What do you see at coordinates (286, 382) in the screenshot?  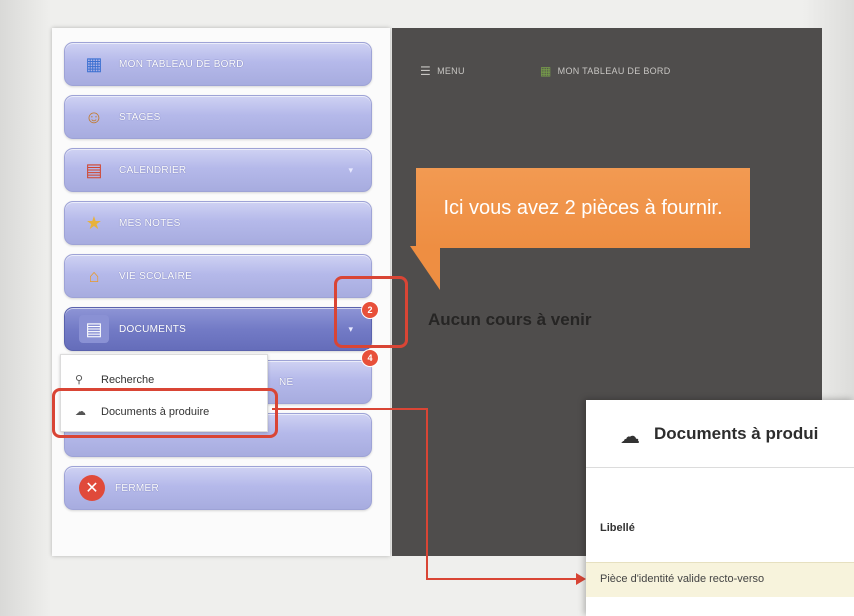 I see `sidebar-item-partial-label: NE` at bounding box center [286, 382].